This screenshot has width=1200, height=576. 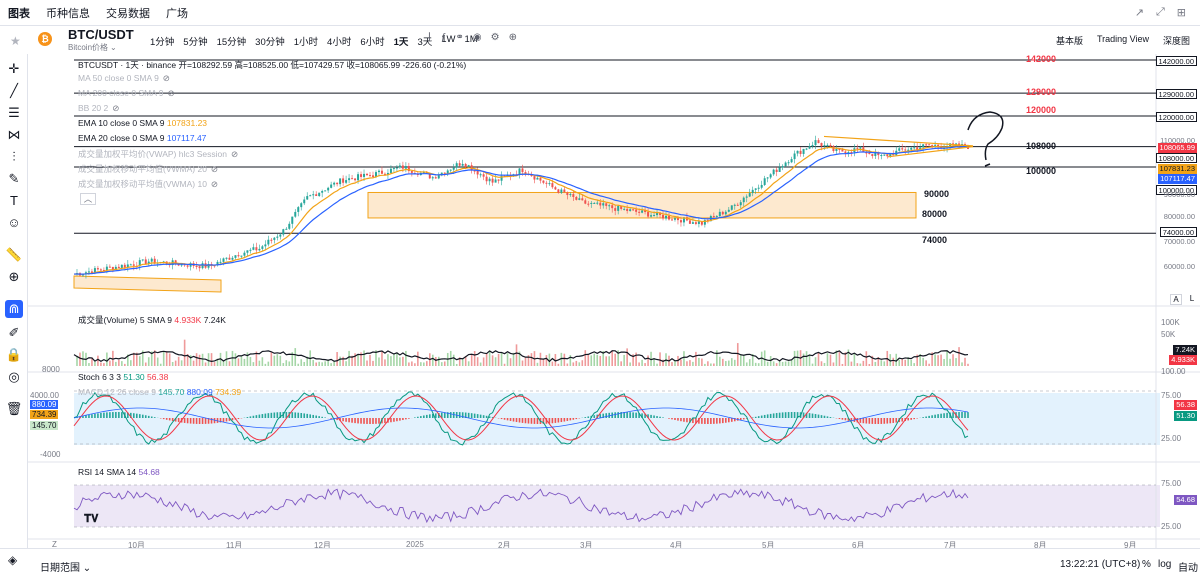 What do you see at coordinates (126, 93) in the screenshot?
I see `ma200-legend: MA 200 close 0 SMA 9 ⊘` at bounding box center [126, 93].